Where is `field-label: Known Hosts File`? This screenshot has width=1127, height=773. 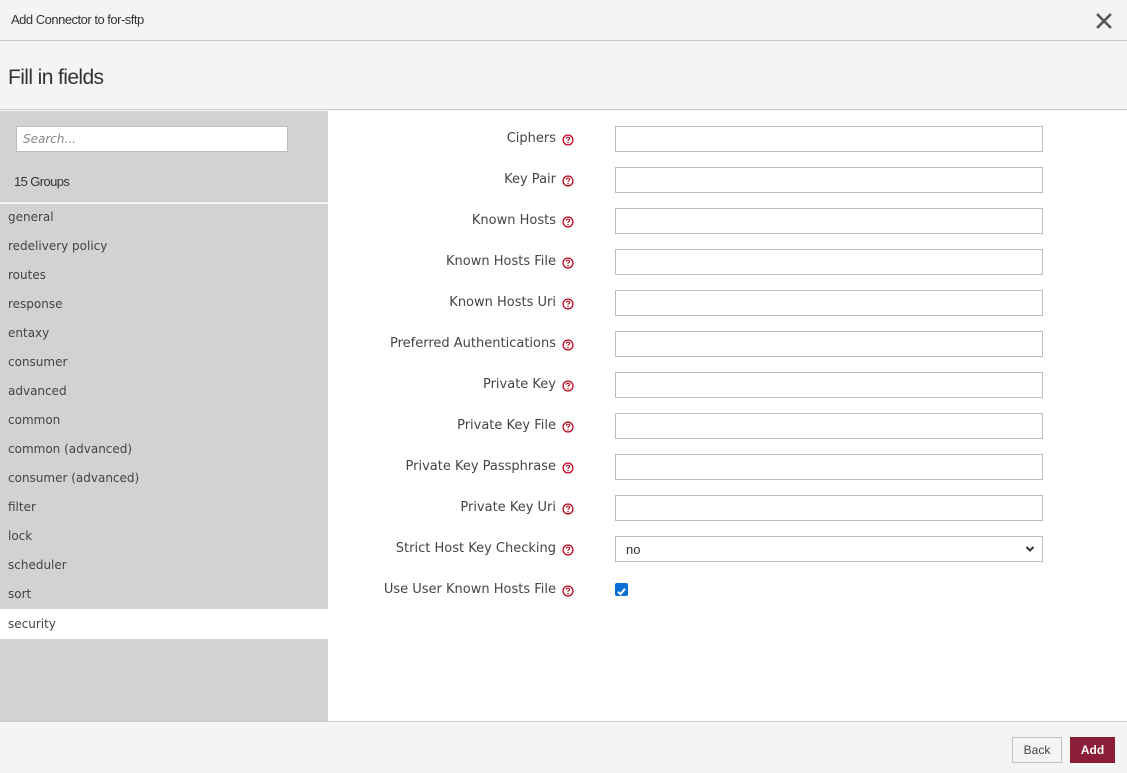
field-label: Known Hosts File is located at coordinates (501, 261).